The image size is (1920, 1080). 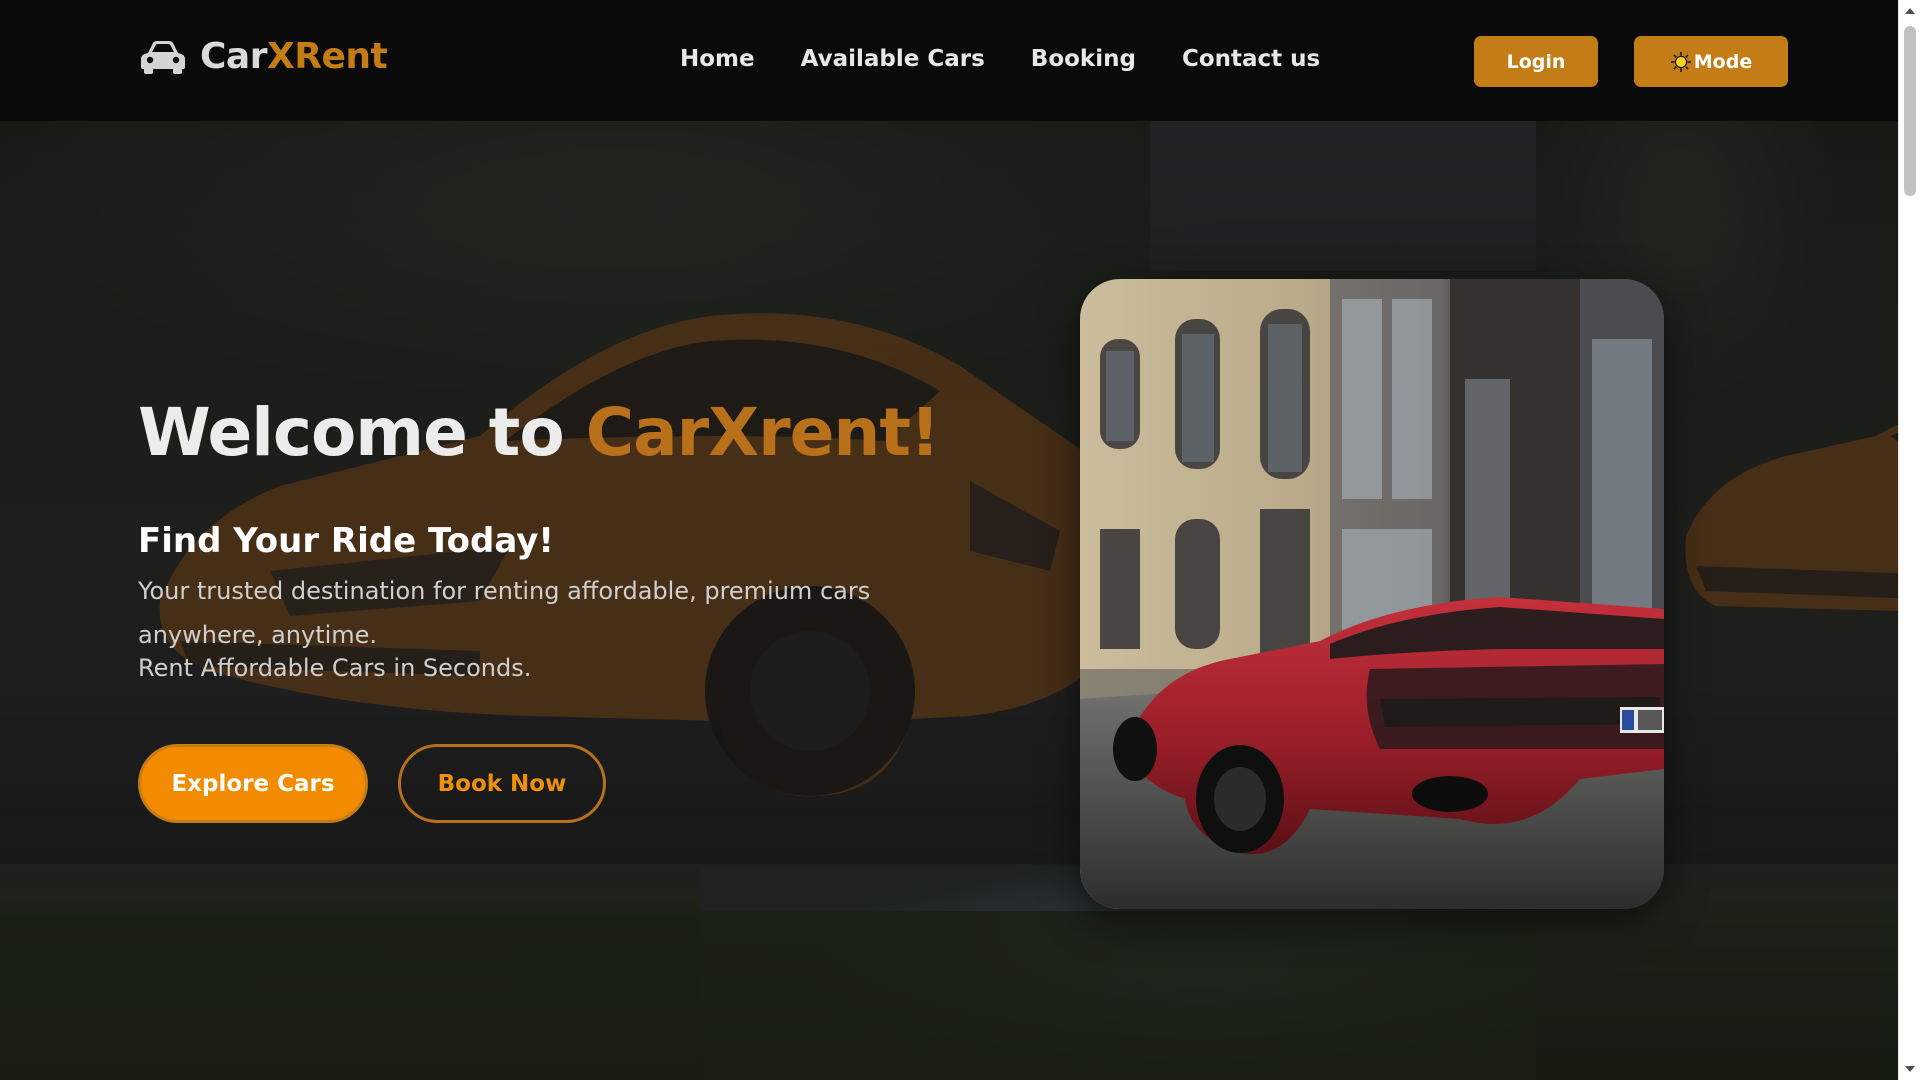 I want to click on hero-subtitle: Find Your Ride Today!, so click(x=346, y=541).